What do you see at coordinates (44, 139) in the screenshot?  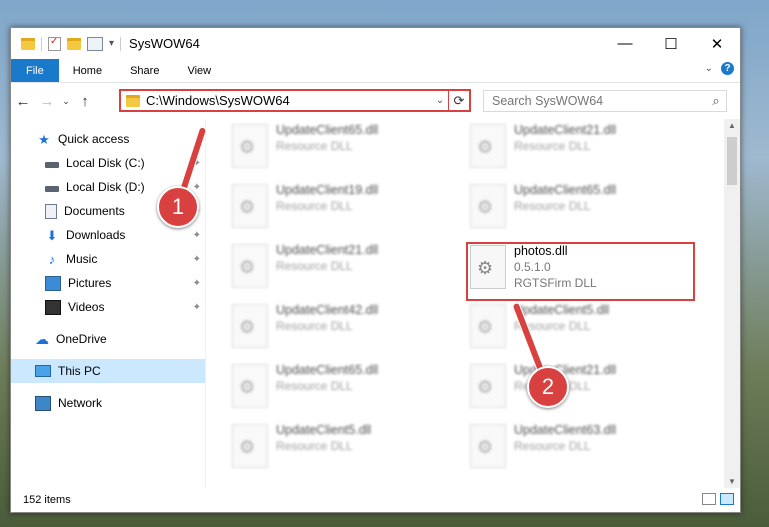 I see `star-icon: ★` at bounding box center [44, 139].